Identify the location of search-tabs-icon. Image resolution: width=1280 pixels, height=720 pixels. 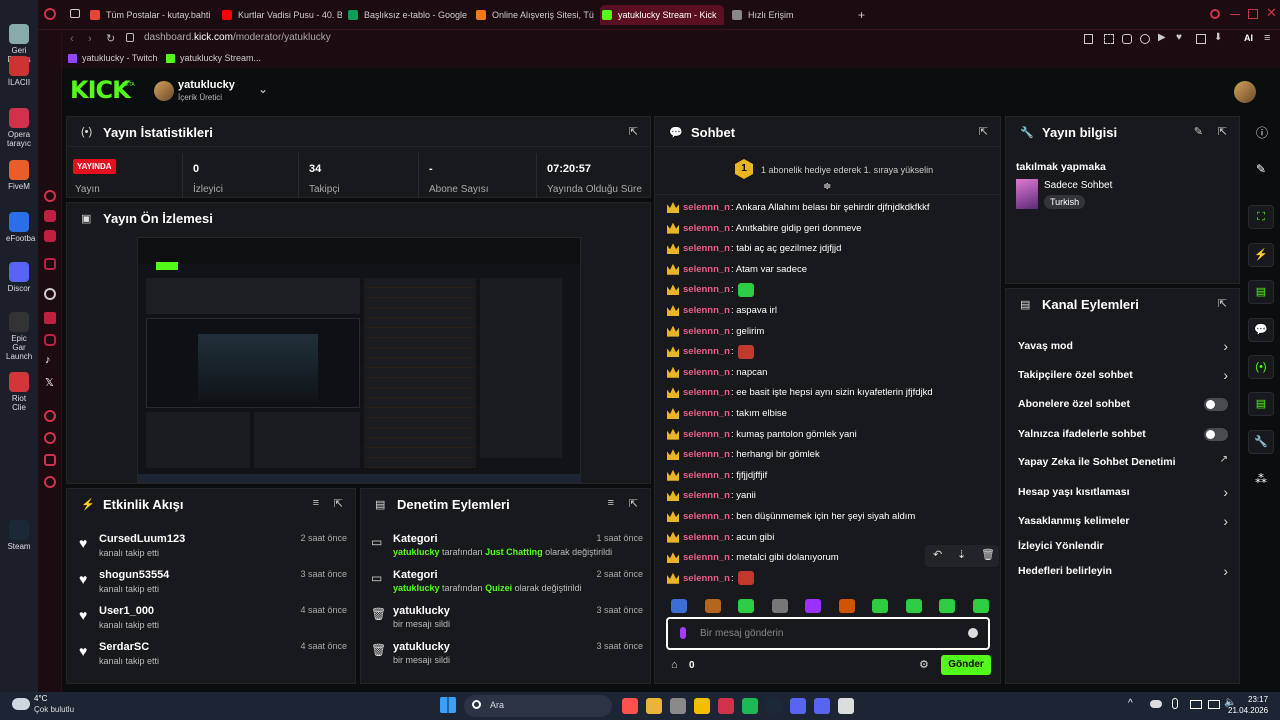
(1215, 14).